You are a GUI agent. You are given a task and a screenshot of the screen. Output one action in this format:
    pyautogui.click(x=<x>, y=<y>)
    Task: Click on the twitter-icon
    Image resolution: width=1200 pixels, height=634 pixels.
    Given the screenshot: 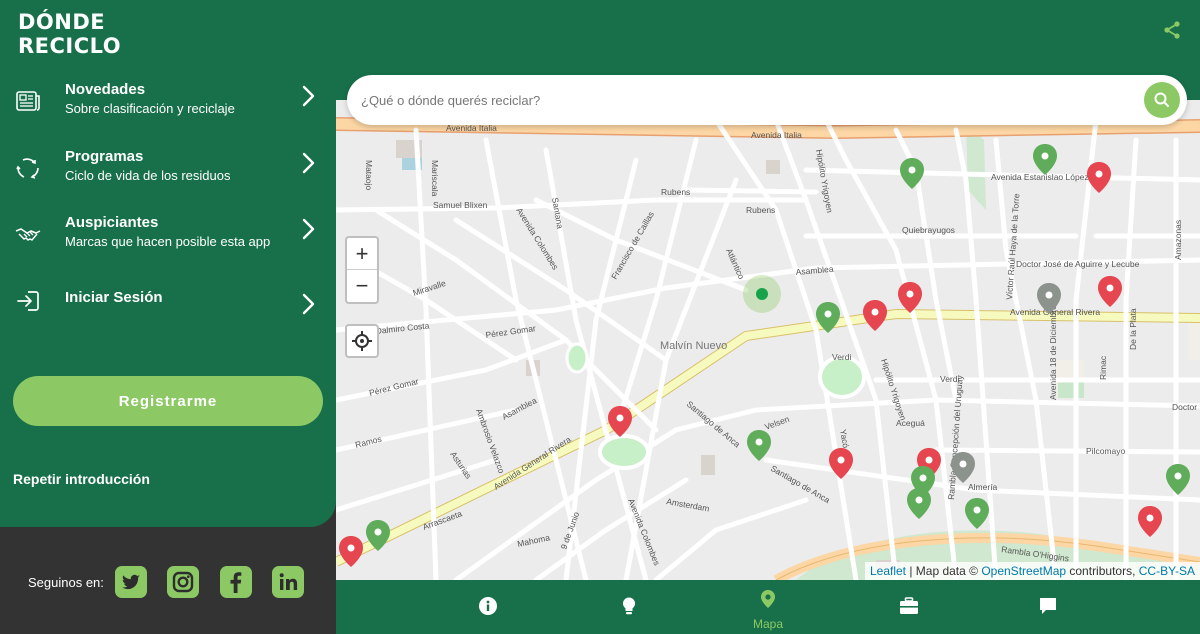 What is the action you would take?
    pyautogui.click(x=131, y=582)
    